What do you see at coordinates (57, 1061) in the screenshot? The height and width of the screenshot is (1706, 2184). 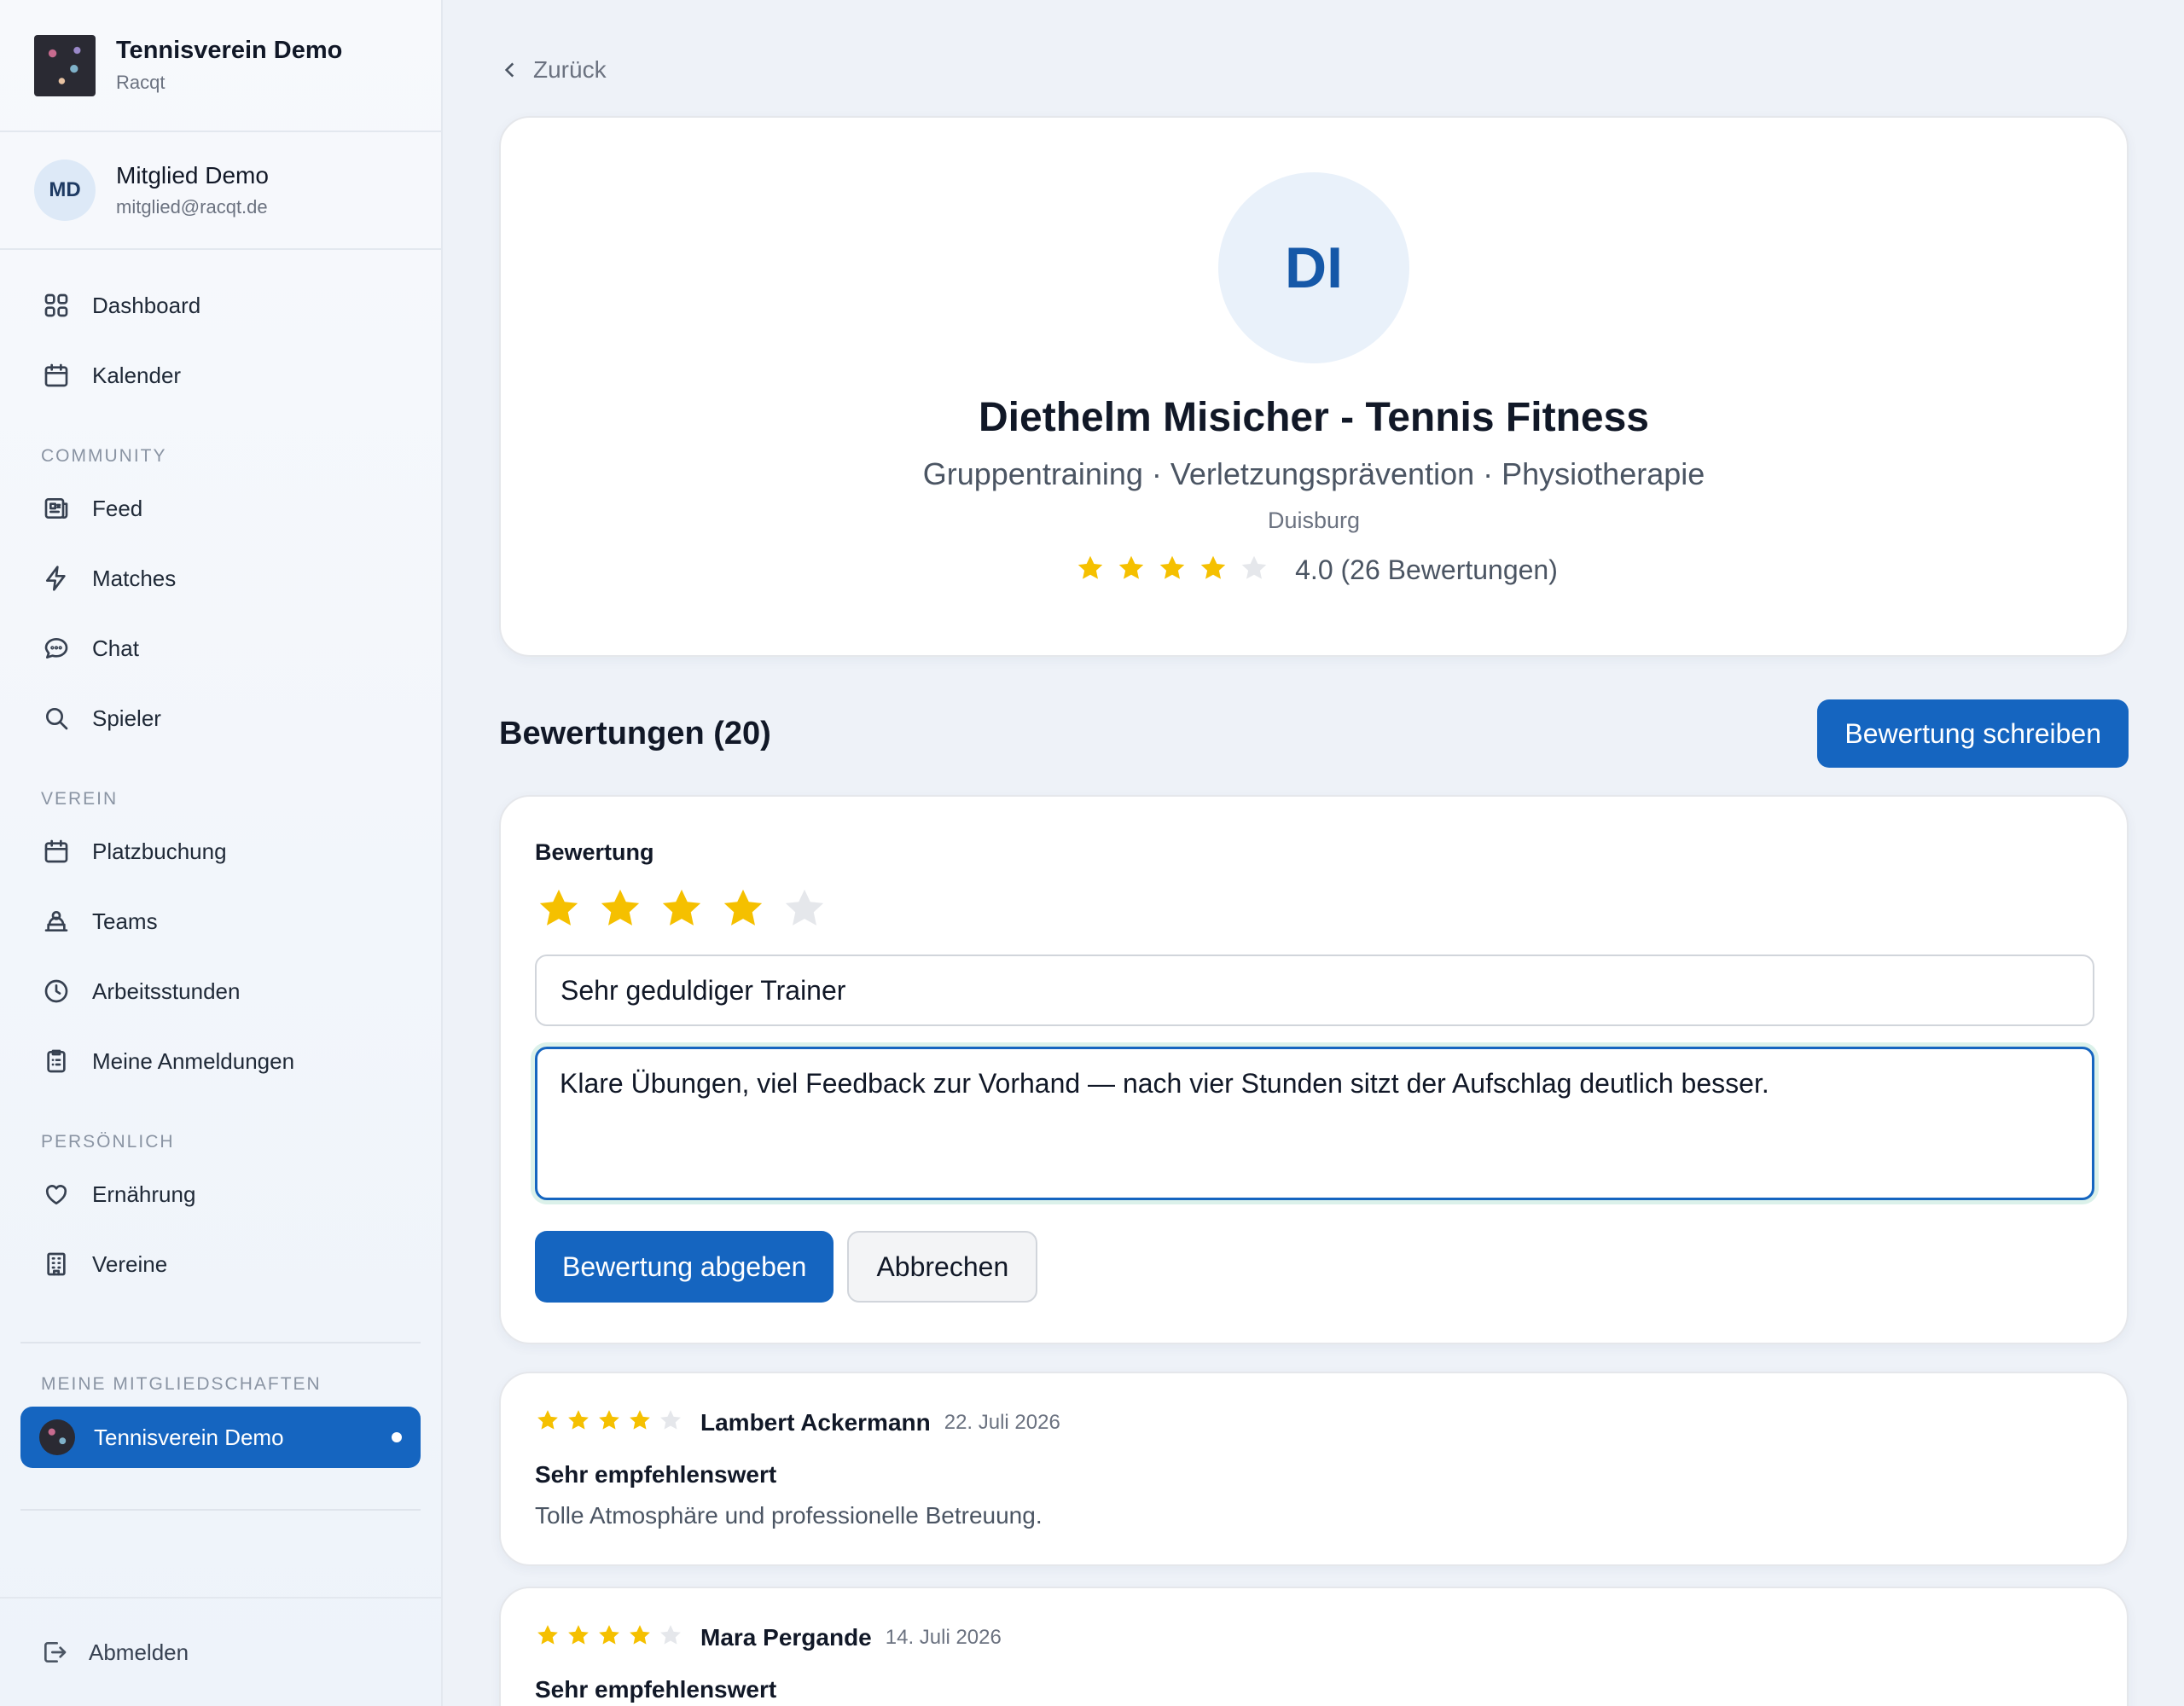 I see `clipboard-icon` at bounding box center [57, 1061].